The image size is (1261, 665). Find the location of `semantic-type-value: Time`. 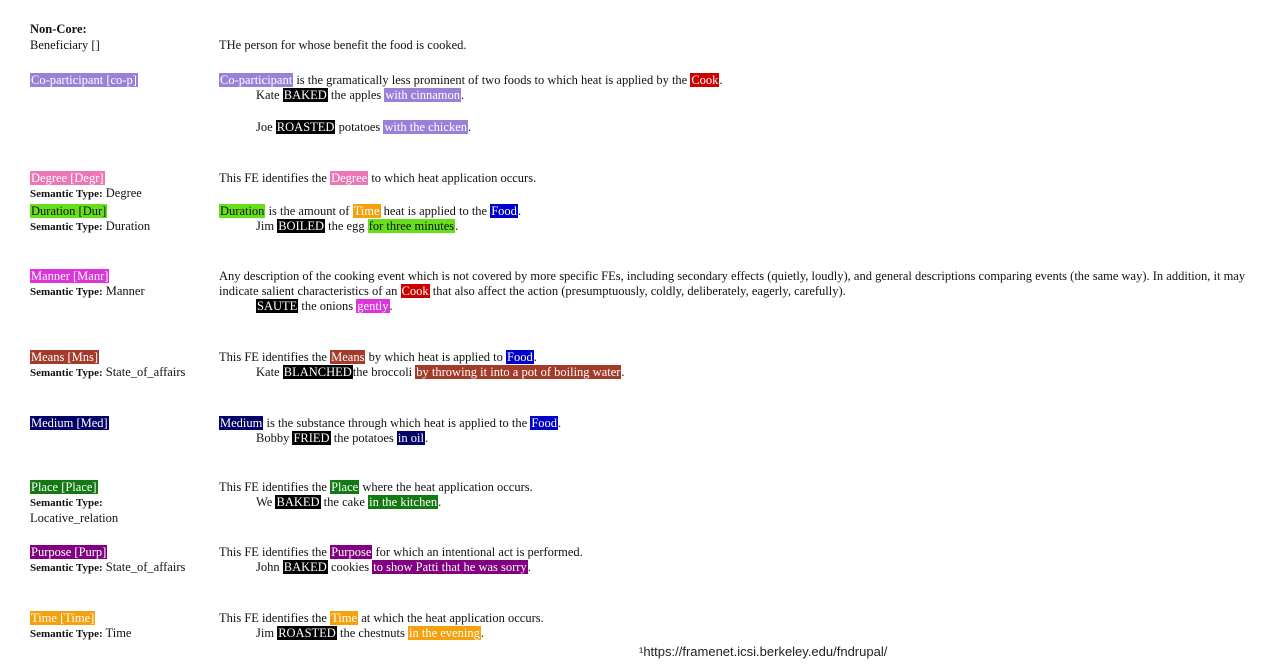

semantic-type-value: Time is located at coordinates (118, 633).